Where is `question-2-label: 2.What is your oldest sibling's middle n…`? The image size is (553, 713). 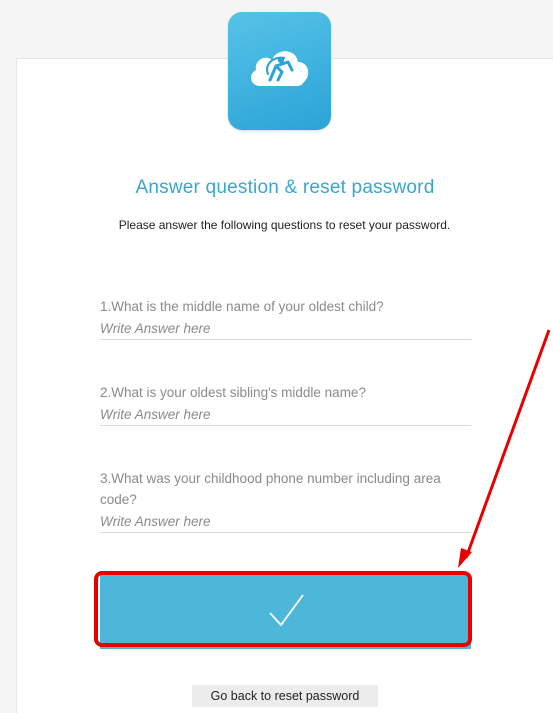
question-2-label: 2.What is your oldest sibling's middle n… is located at coordinates (233, 392).